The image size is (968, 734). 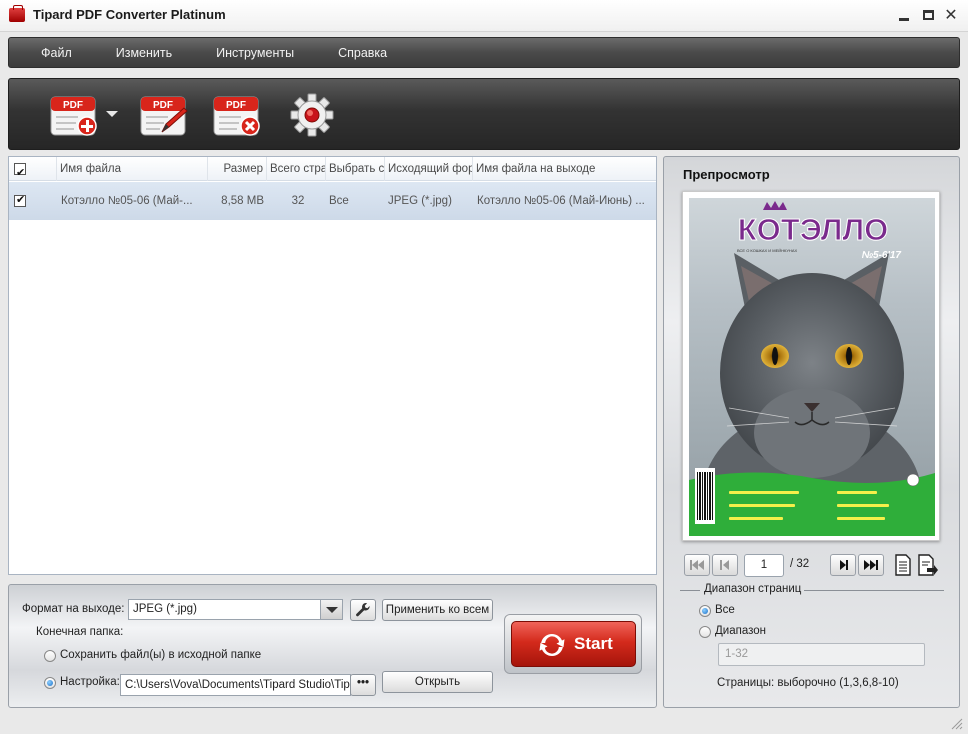 I want to click on format-settings-button, so click(x=363, y=610).